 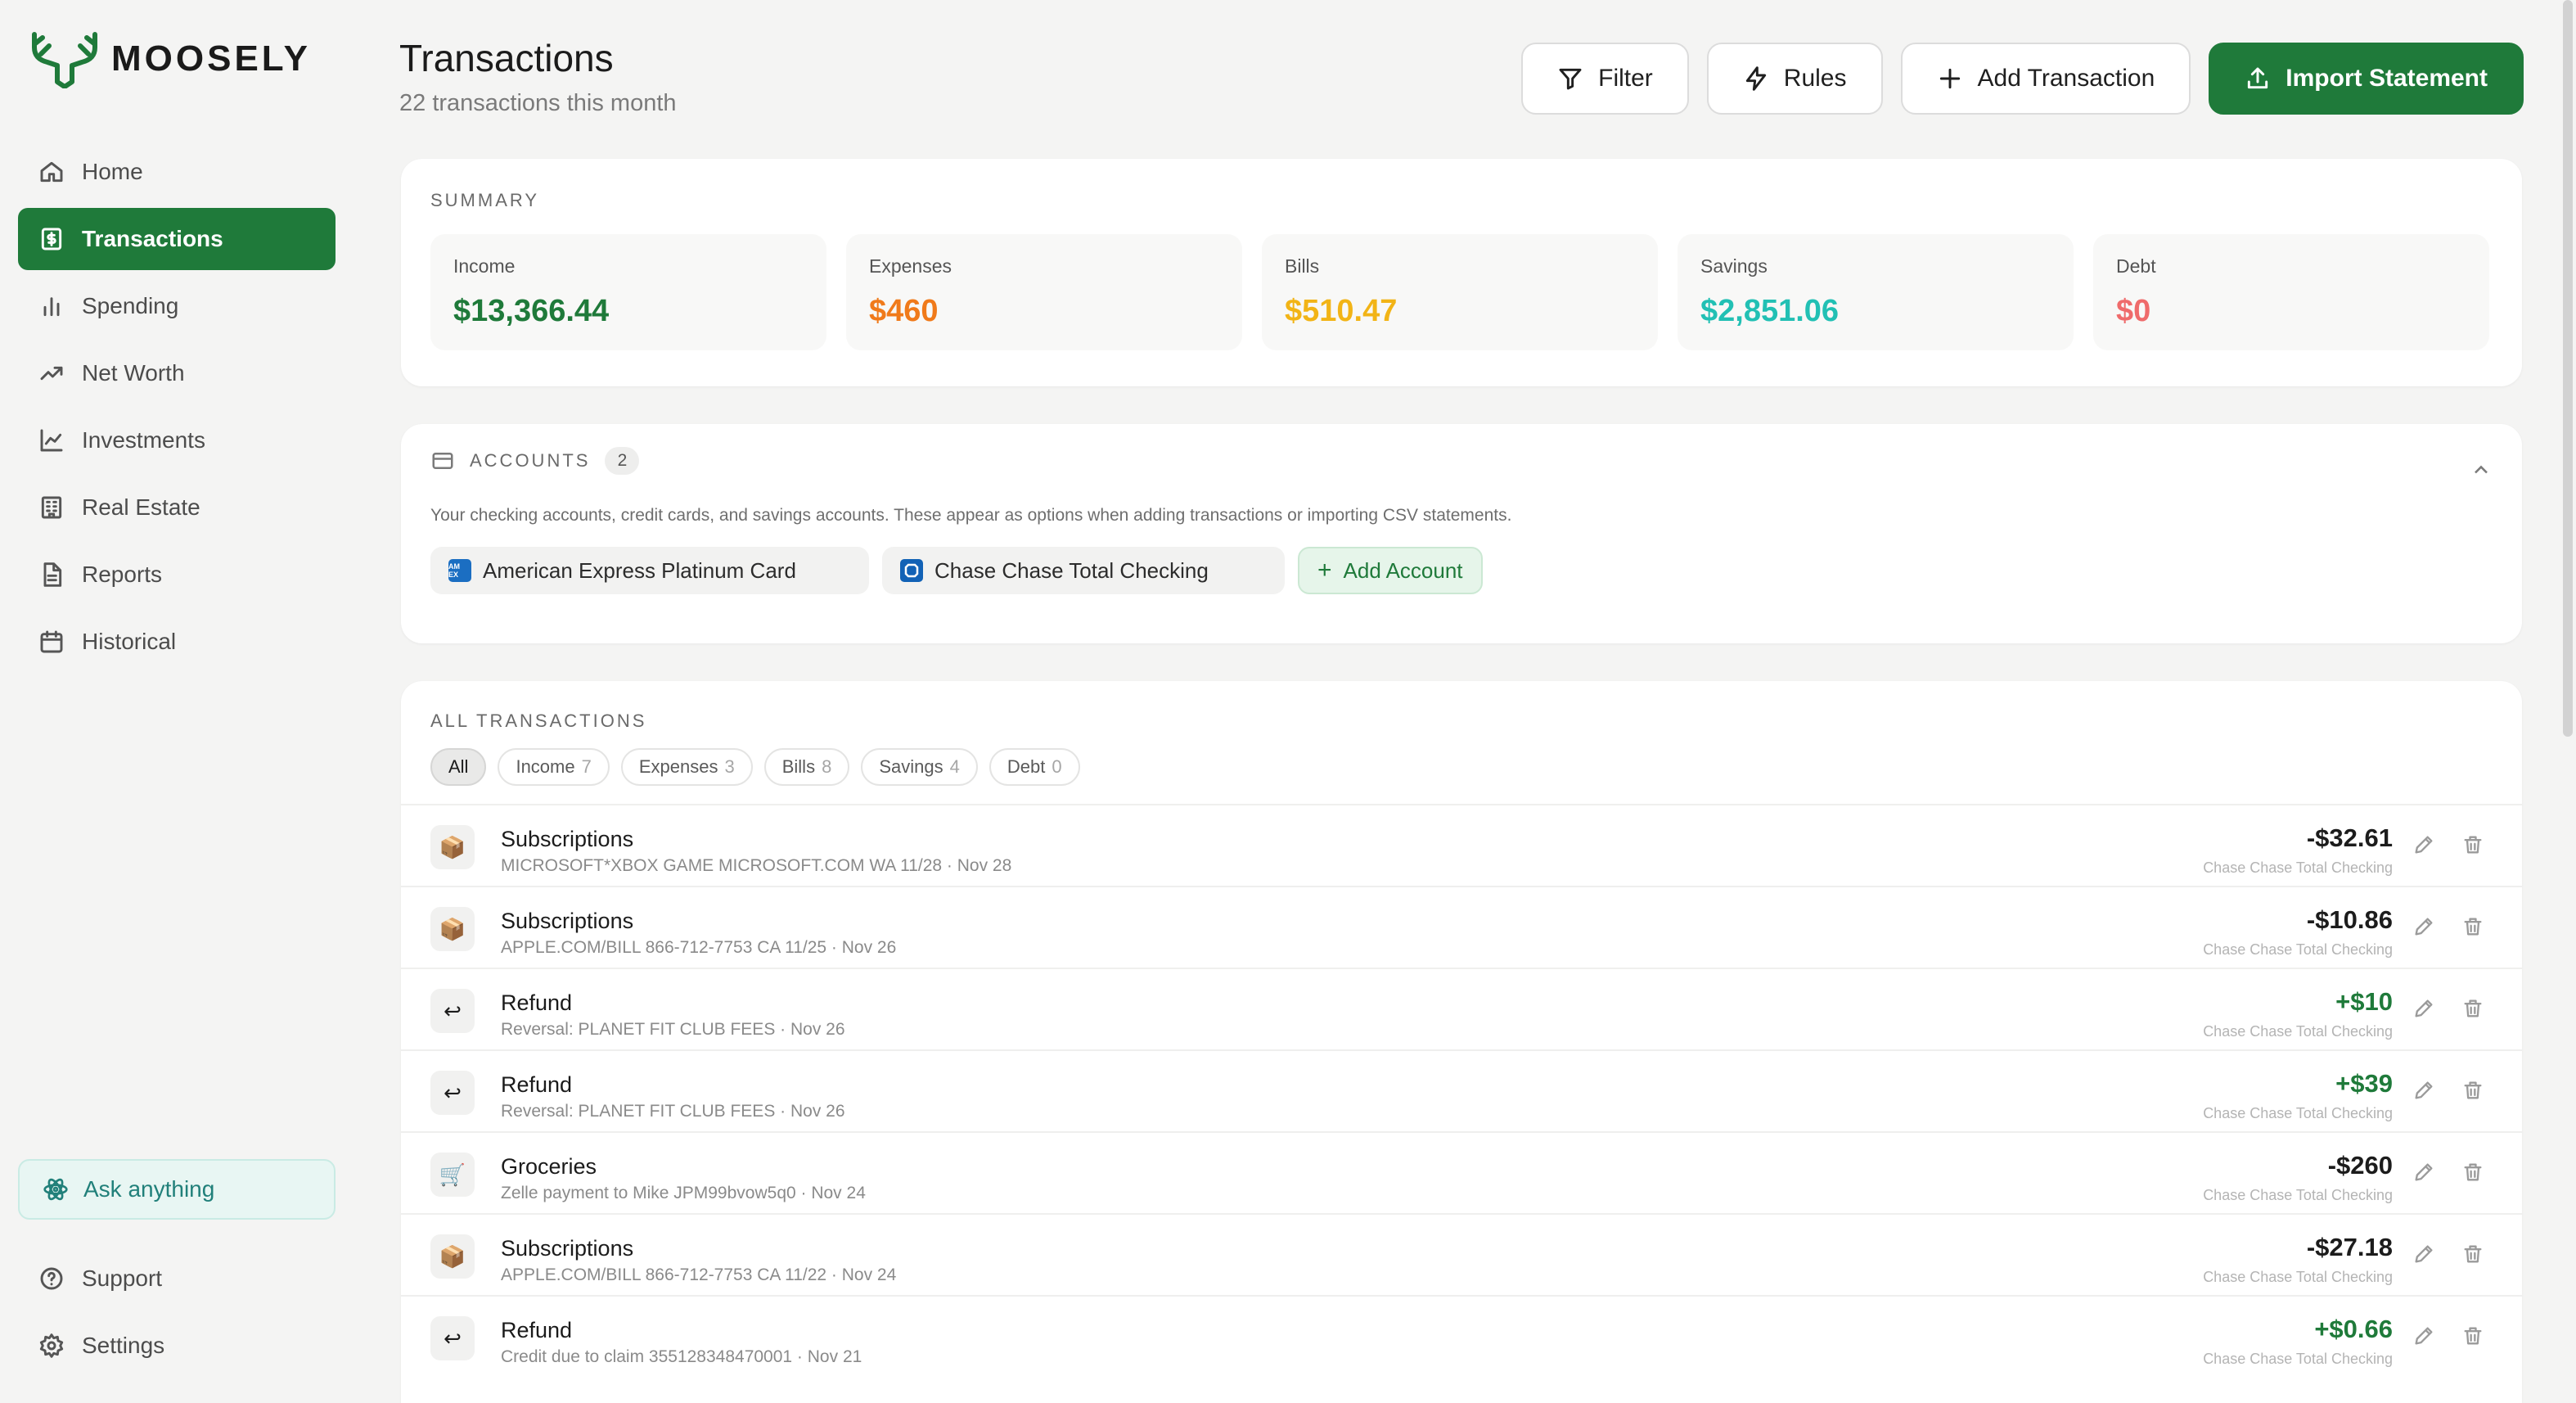 I want to click on stat-label: Savings, so click(x=1734, y=266).